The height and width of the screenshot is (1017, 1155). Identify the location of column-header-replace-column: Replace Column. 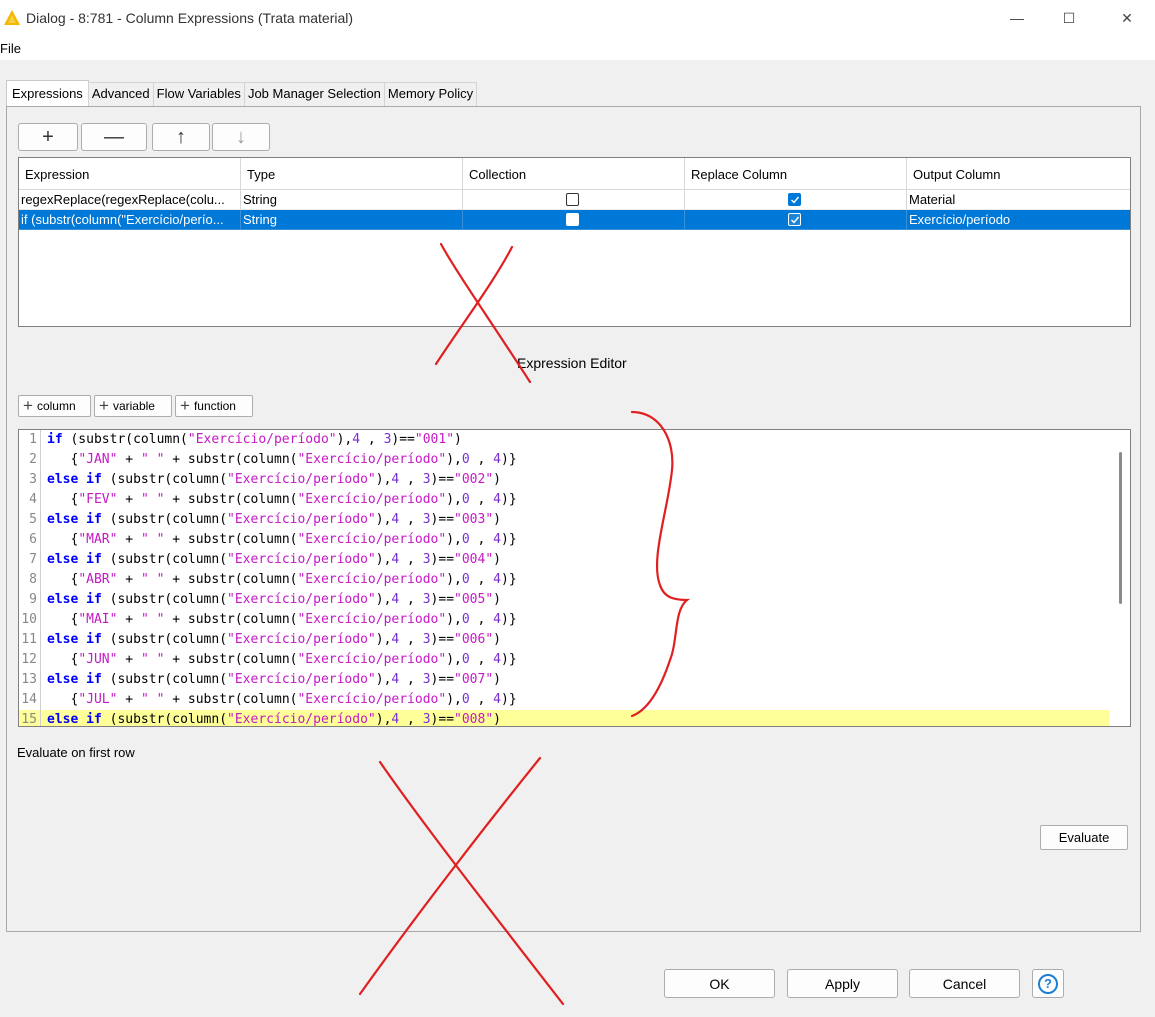
(796, 174).